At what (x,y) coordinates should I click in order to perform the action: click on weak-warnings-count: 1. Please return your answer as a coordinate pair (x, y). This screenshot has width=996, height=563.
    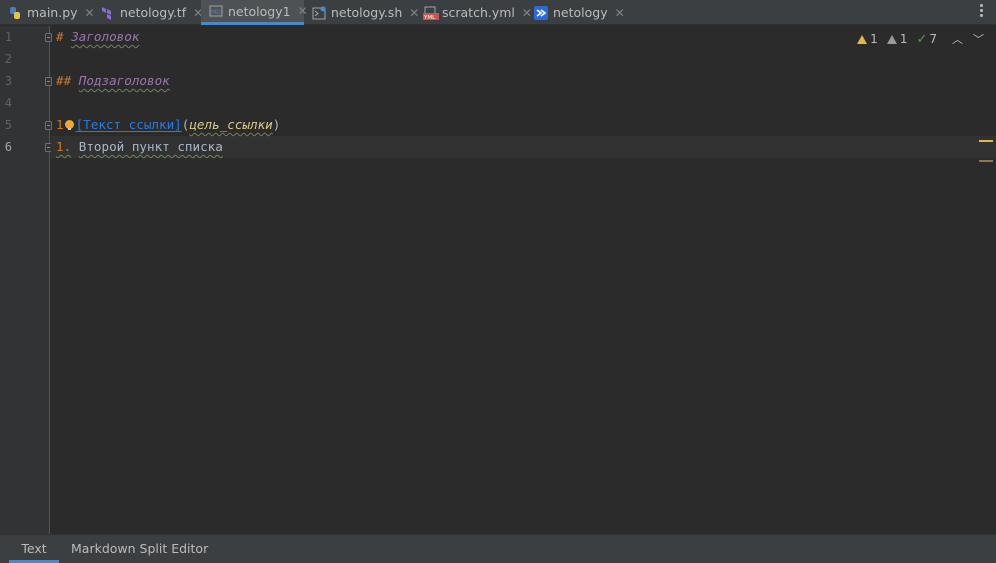
    Looking at the image, I should click on (897, 39).